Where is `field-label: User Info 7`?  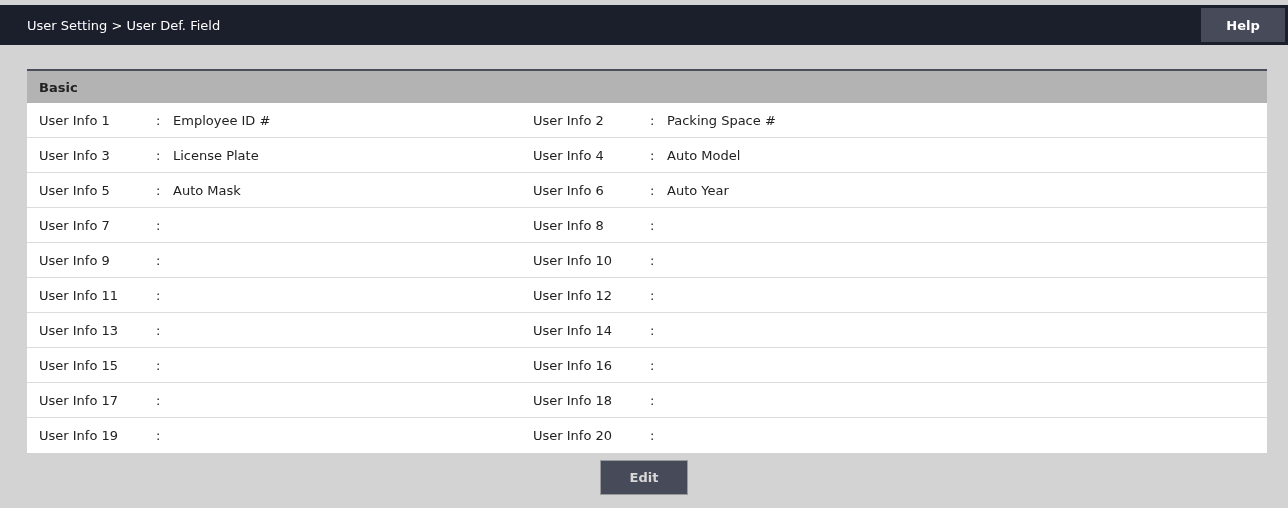 field-label: User Info 7 is located at coordinates (75, 225).